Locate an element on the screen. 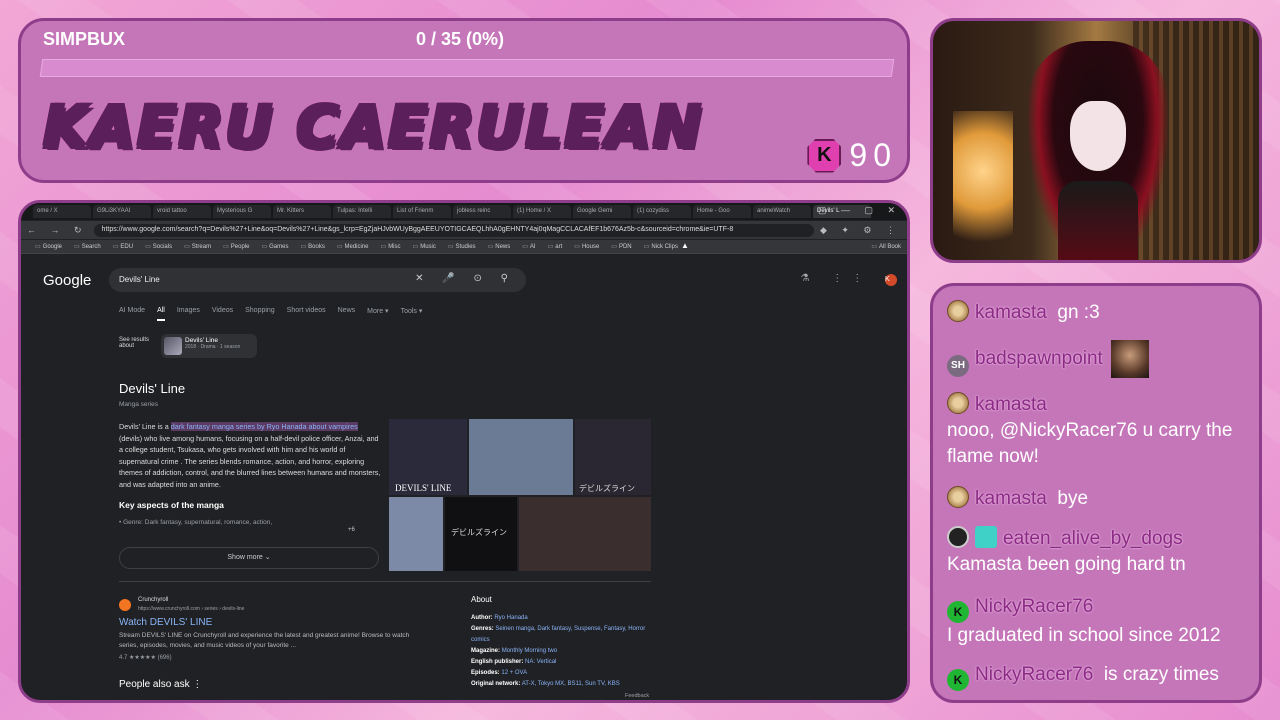 The width and height of the screenshot is (1280, 720). bookmark-folder: News is located at coordinates (499, 246).